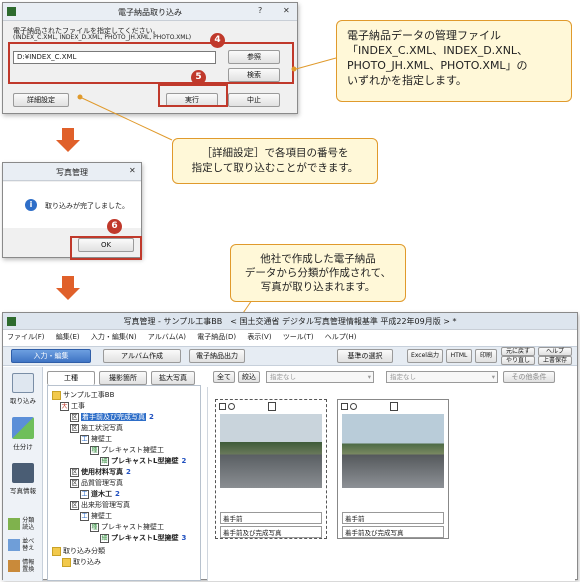  Describe the element at coordinates (83, 395) in the screenshot. I see `tree-root: サンプル工事BB` at that location.